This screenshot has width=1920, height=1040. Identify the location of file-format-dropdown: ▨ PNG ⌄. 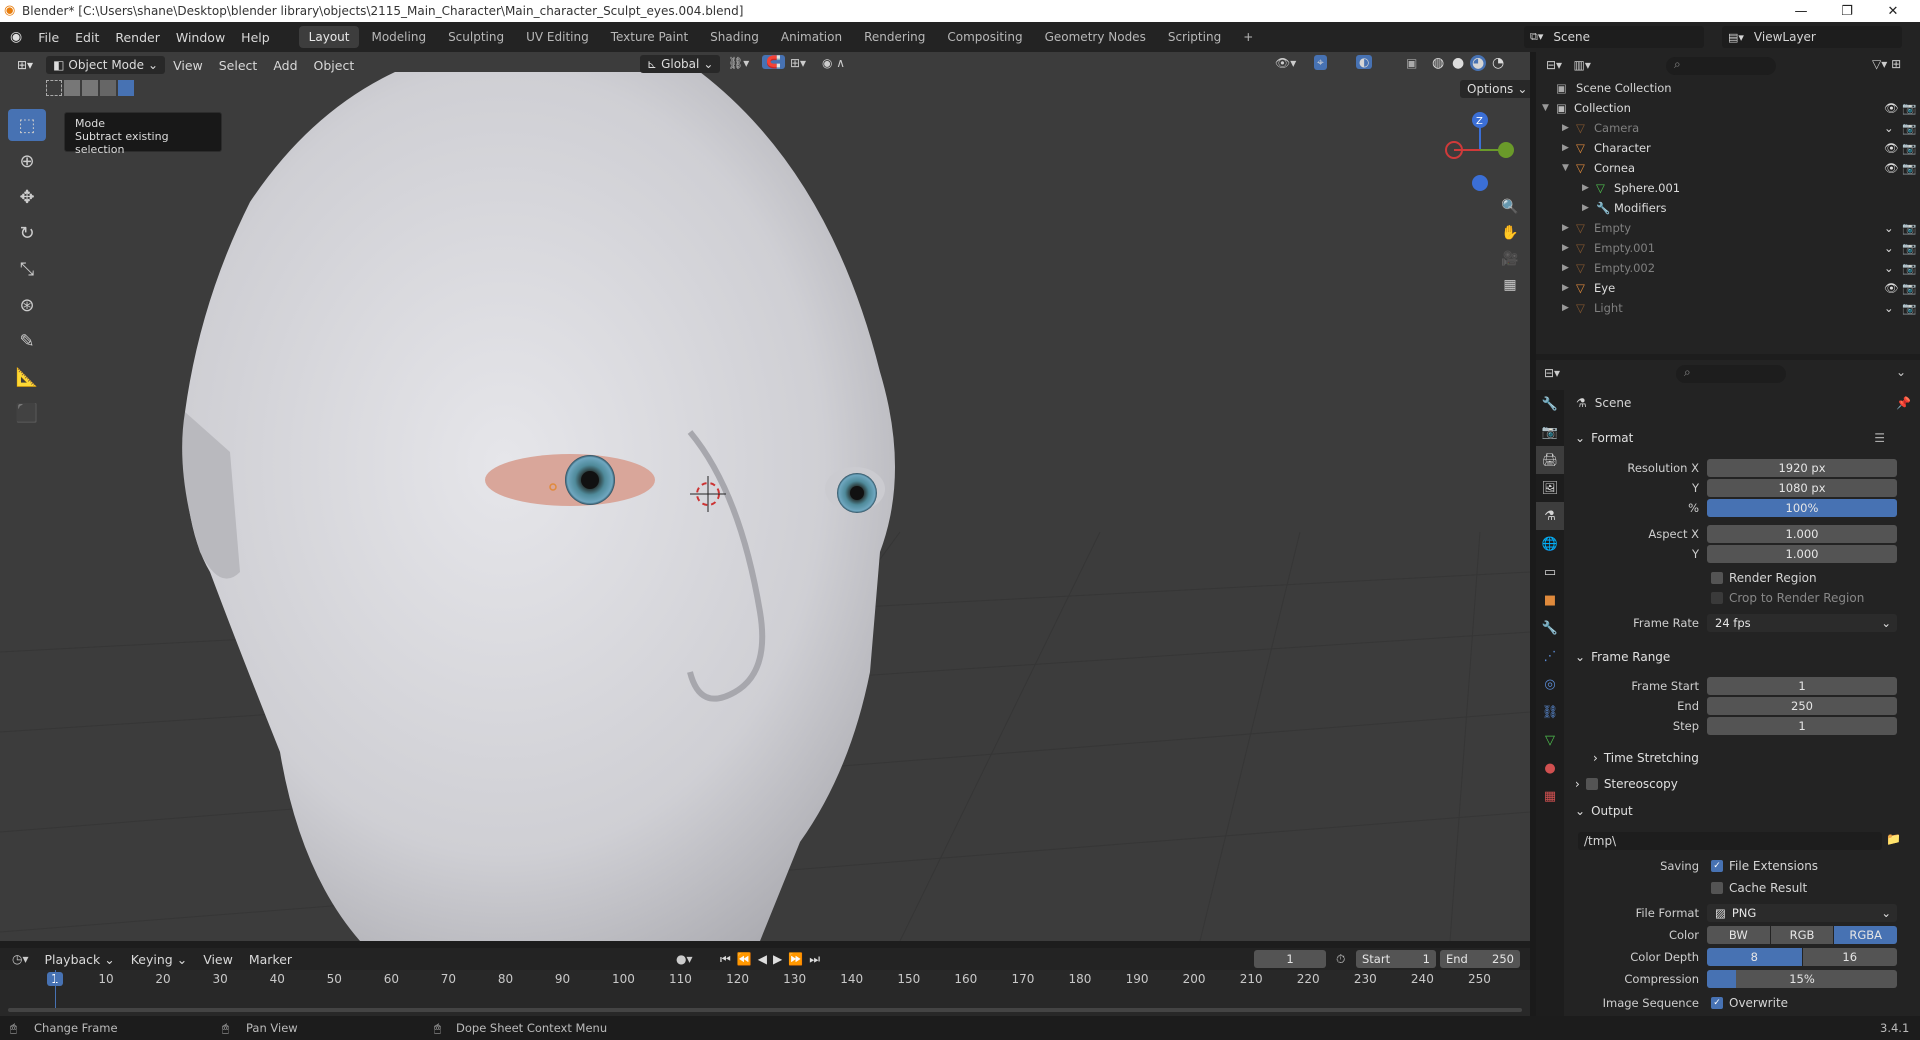
(1802, 913).